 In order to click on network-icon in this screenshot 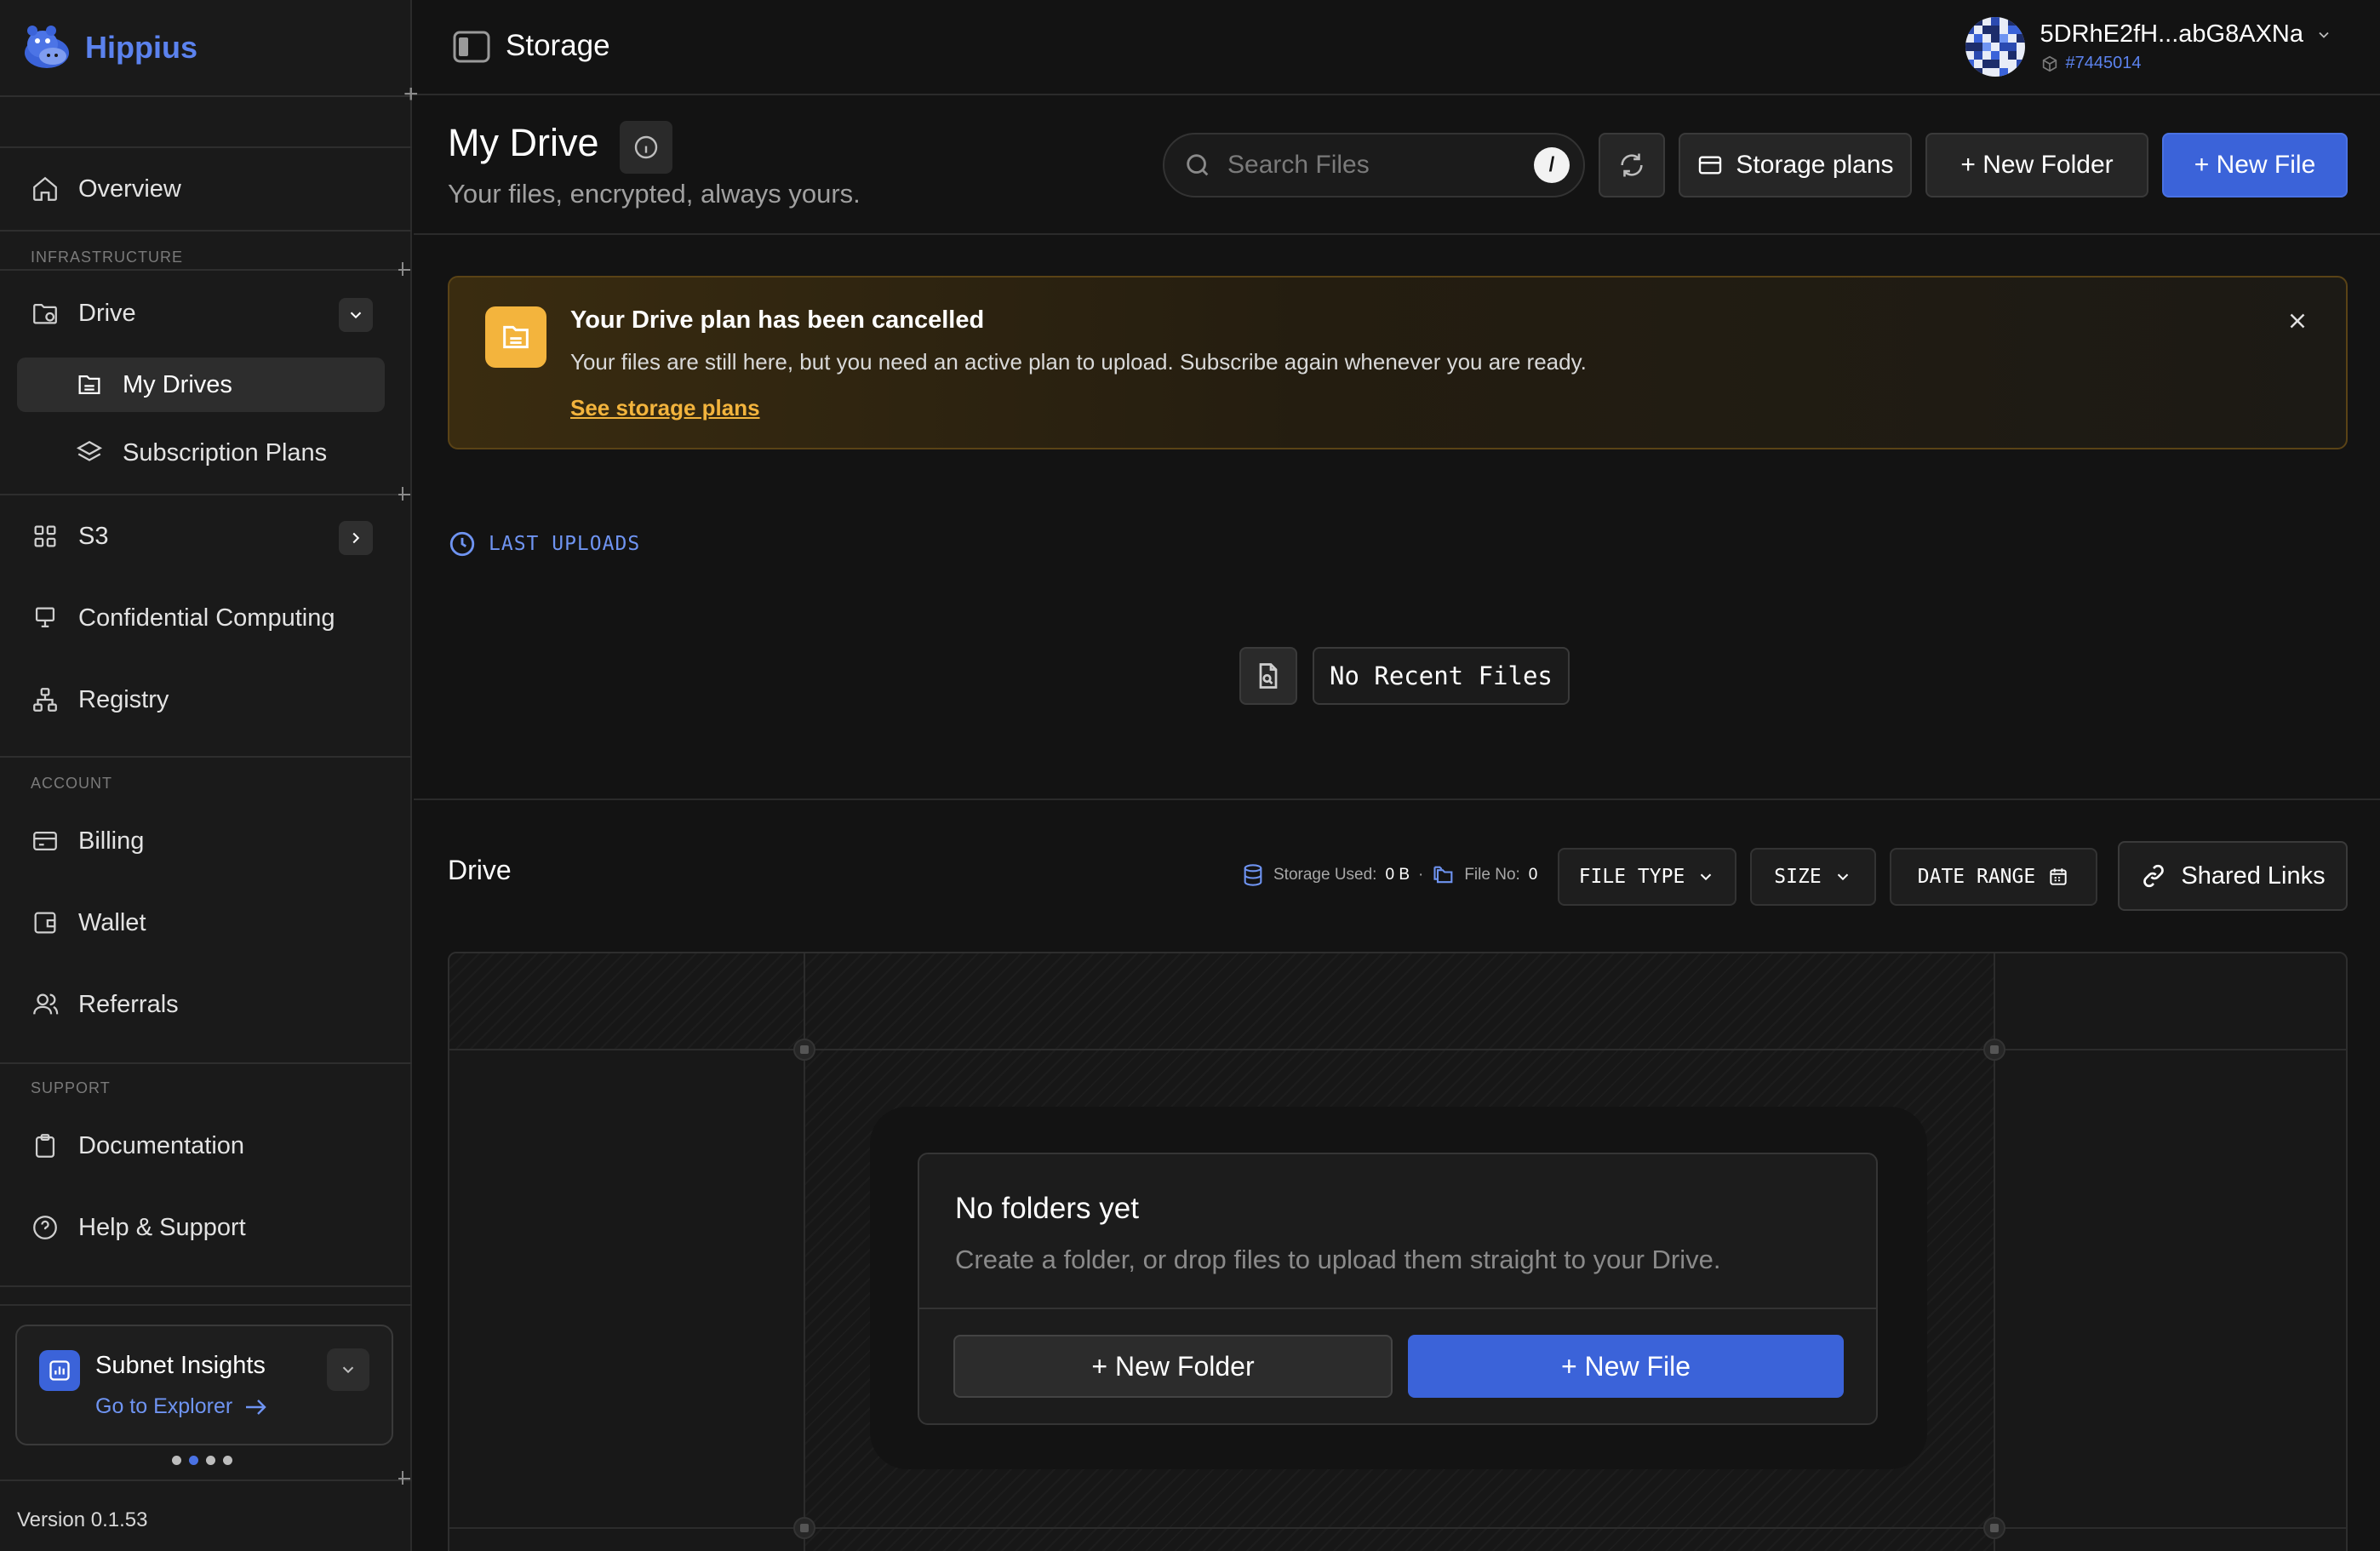, I will do `click(45, 700)`.